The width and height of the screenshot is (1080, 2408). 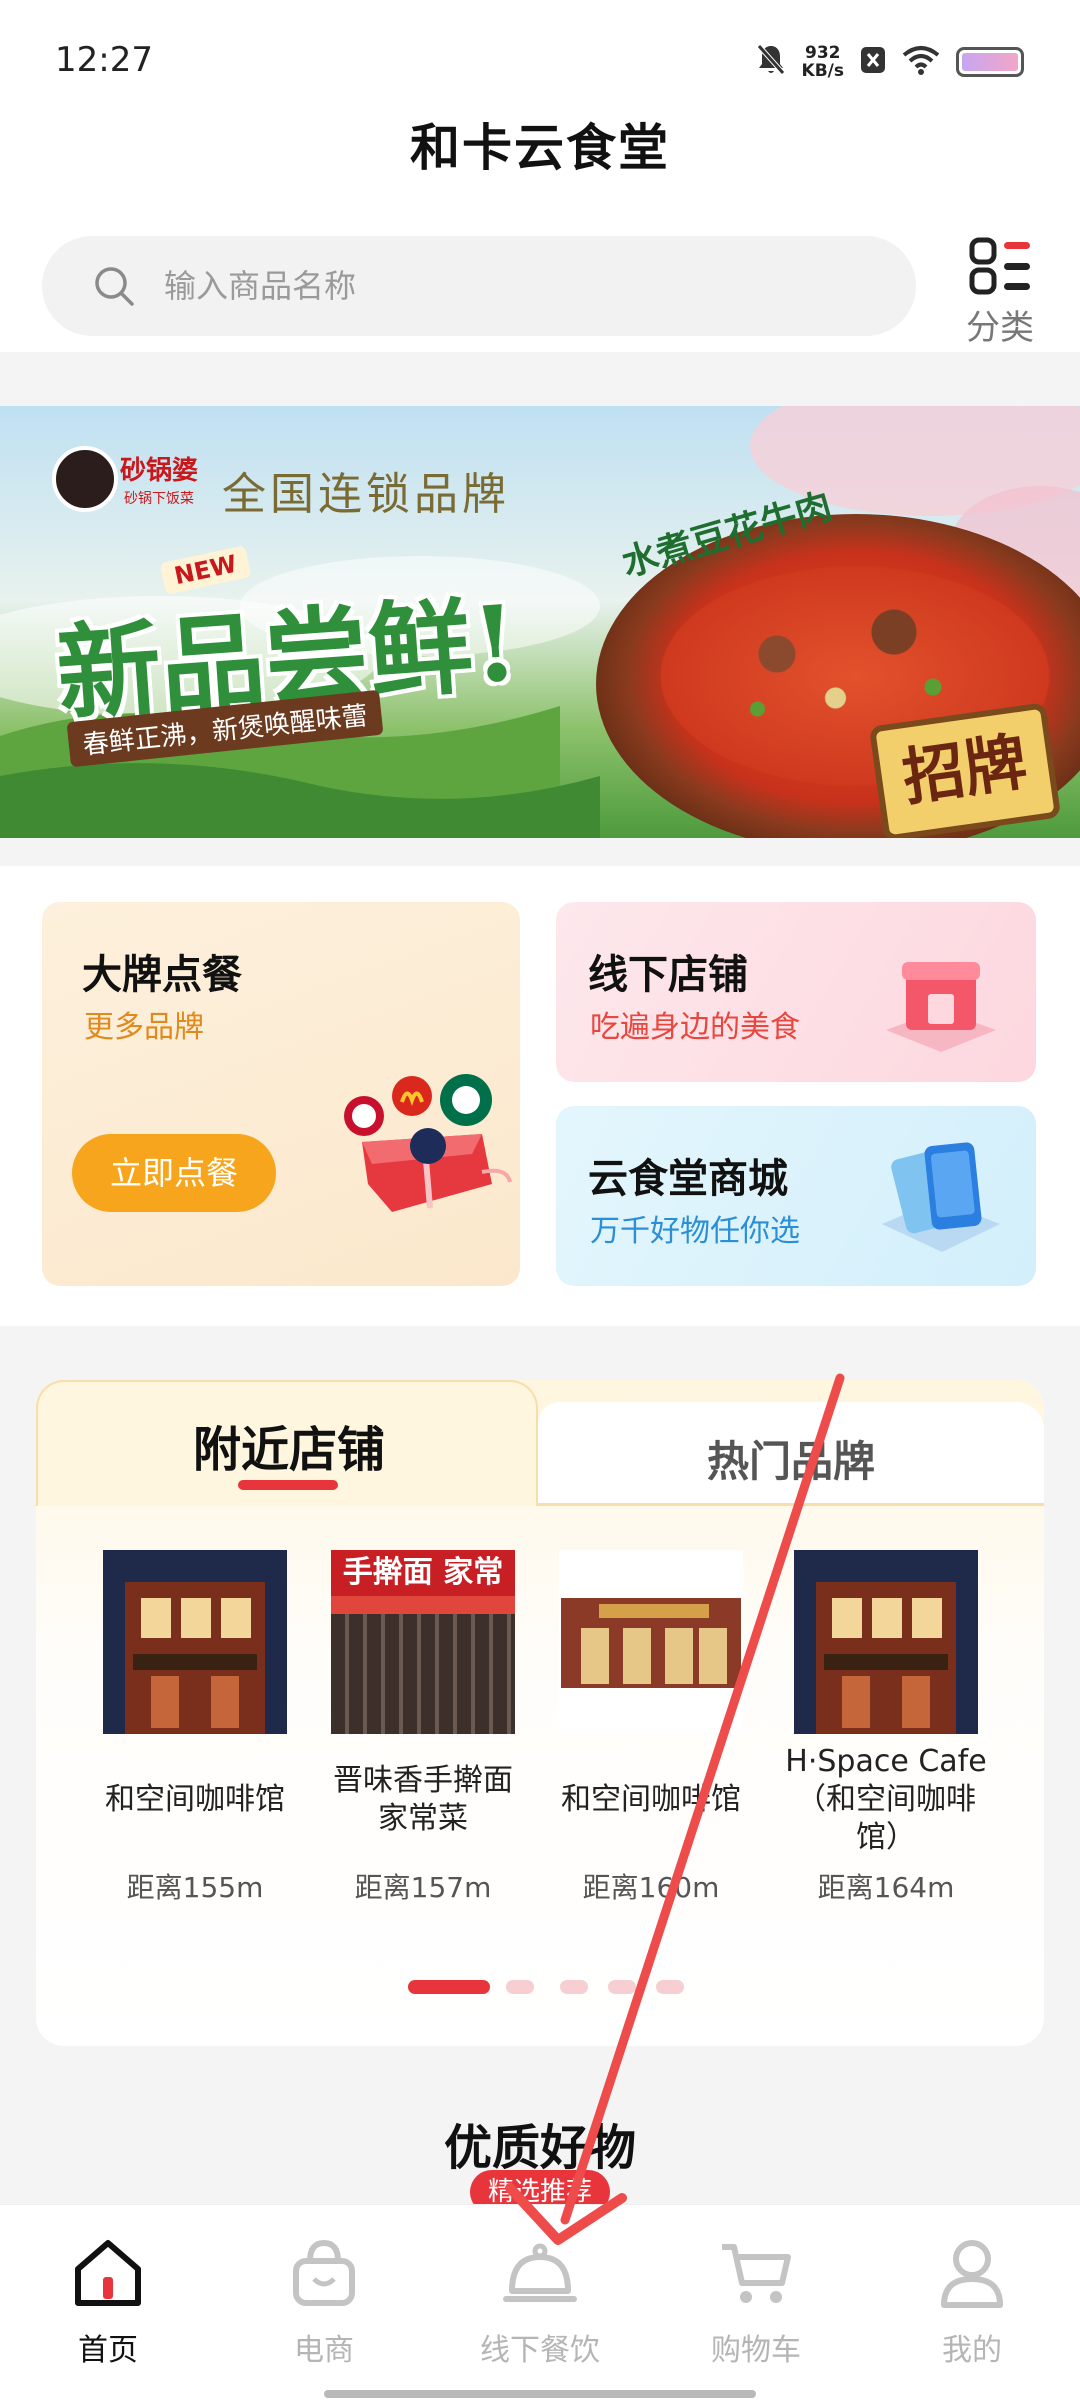 What do you see at coordinates (114, 286) in the screenshot?
I see `search-icon` at bounding box center [114, 286].